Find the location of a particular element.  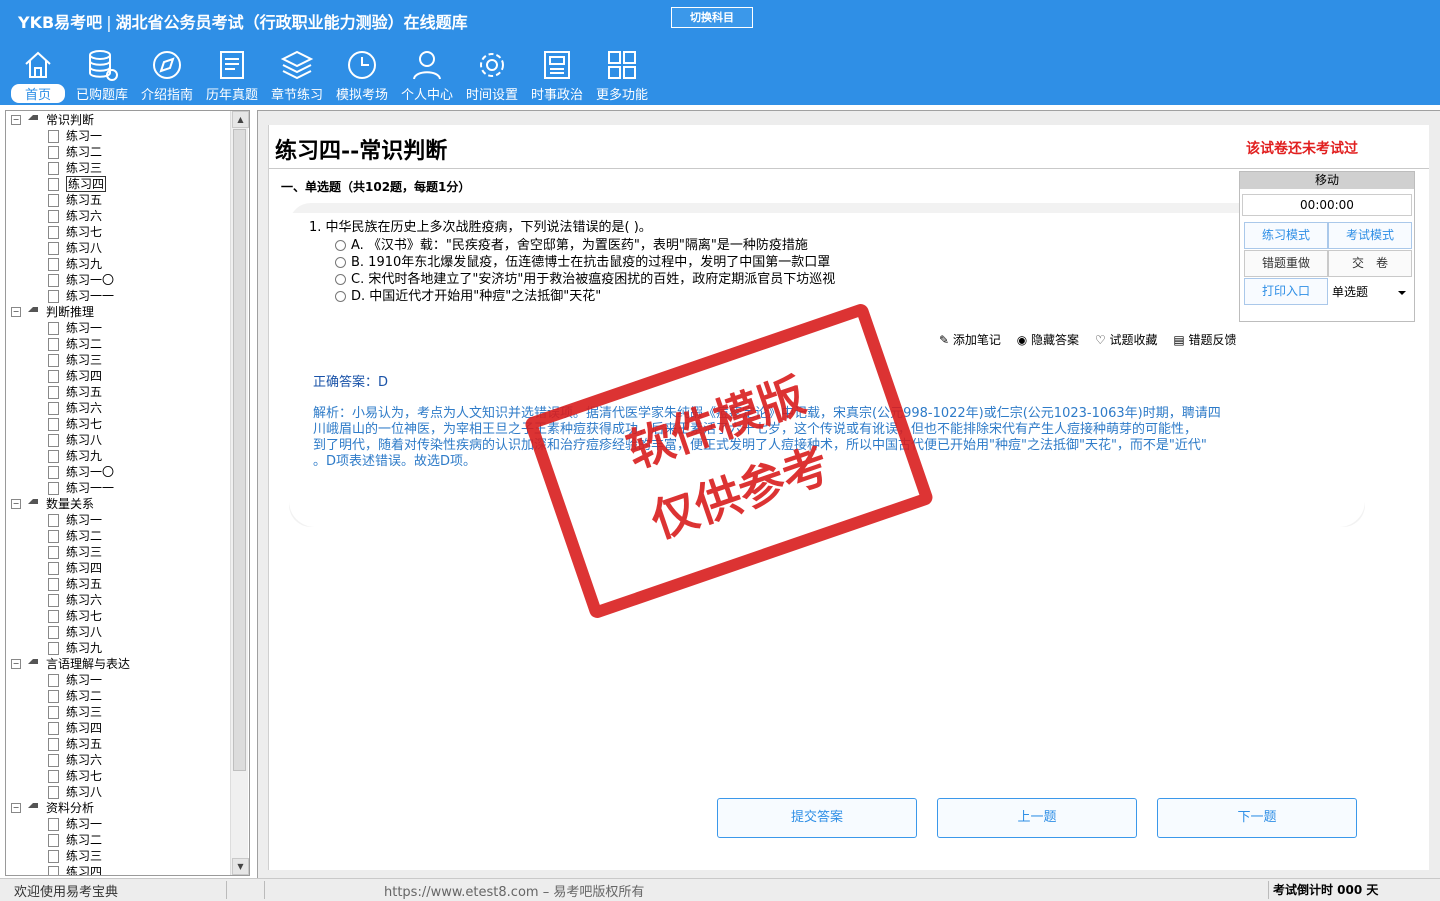

app-title: YKB易考吧 | 湖北省公务员考试（行政职业能力测验）在线题库 is located at coordinates (243, 22).